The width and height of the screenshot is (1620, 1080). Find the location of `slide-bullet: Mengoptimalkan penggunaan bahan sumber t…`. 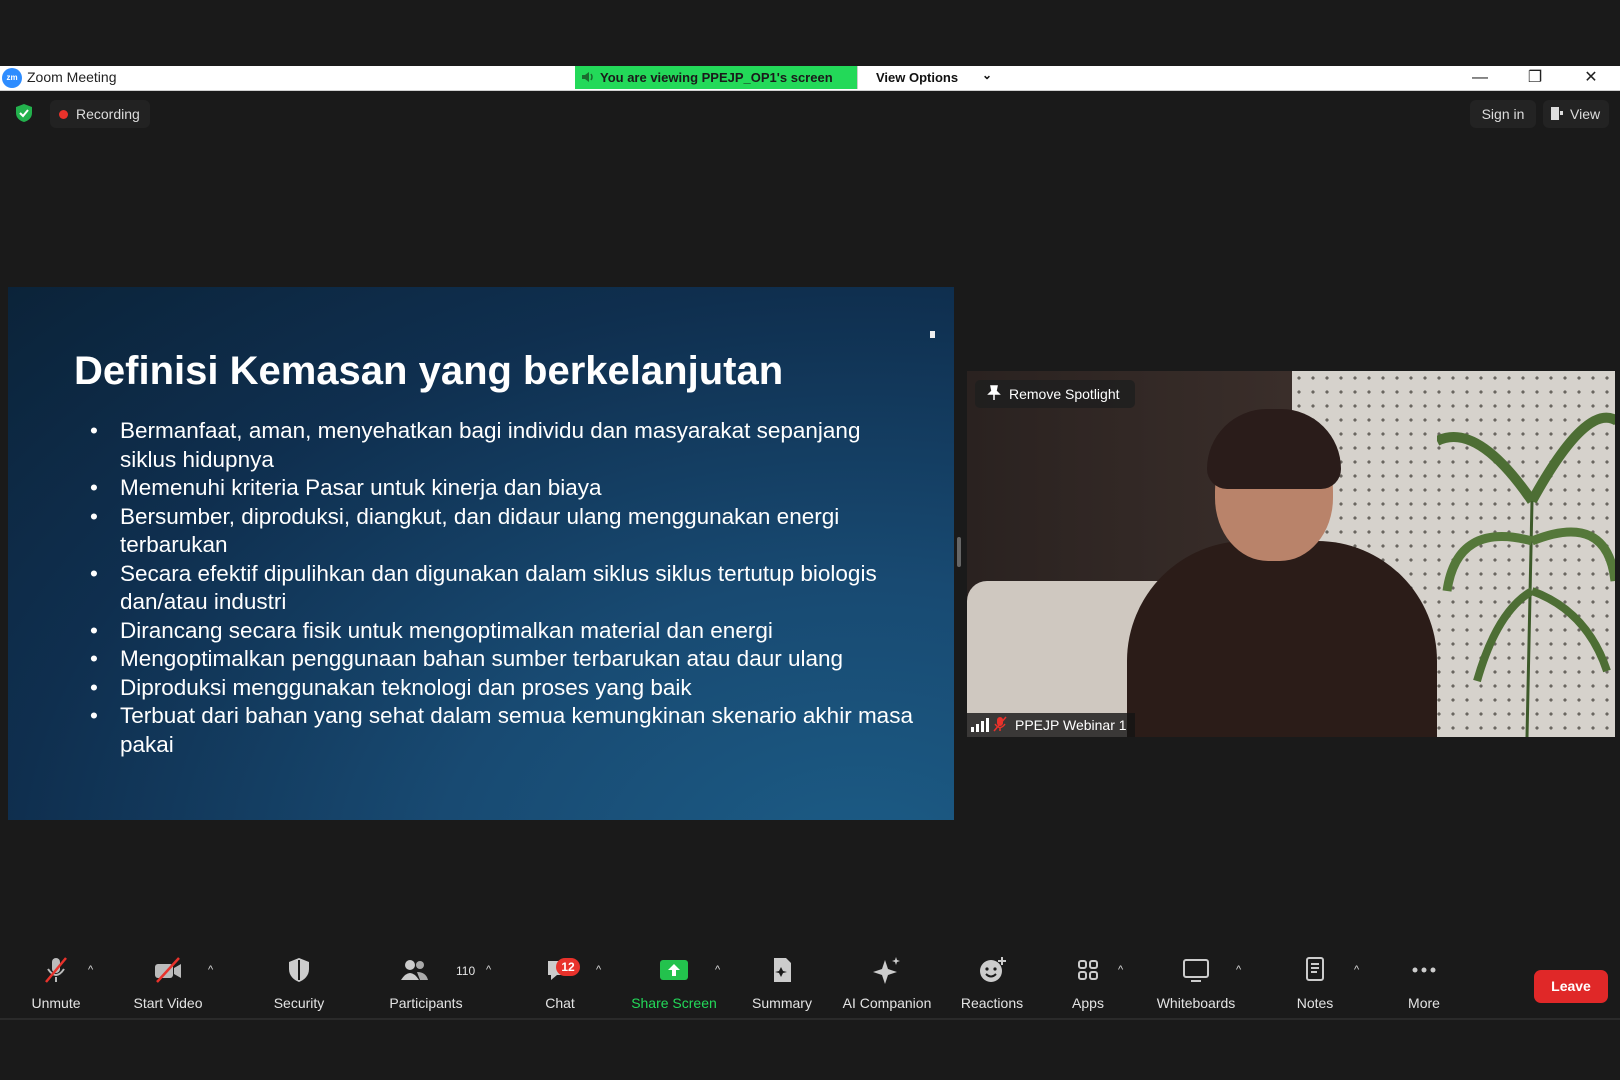

slide-bullet: Mengoptimalkan penggunaan bahan sumber t… is located at coordinates (500, 659).